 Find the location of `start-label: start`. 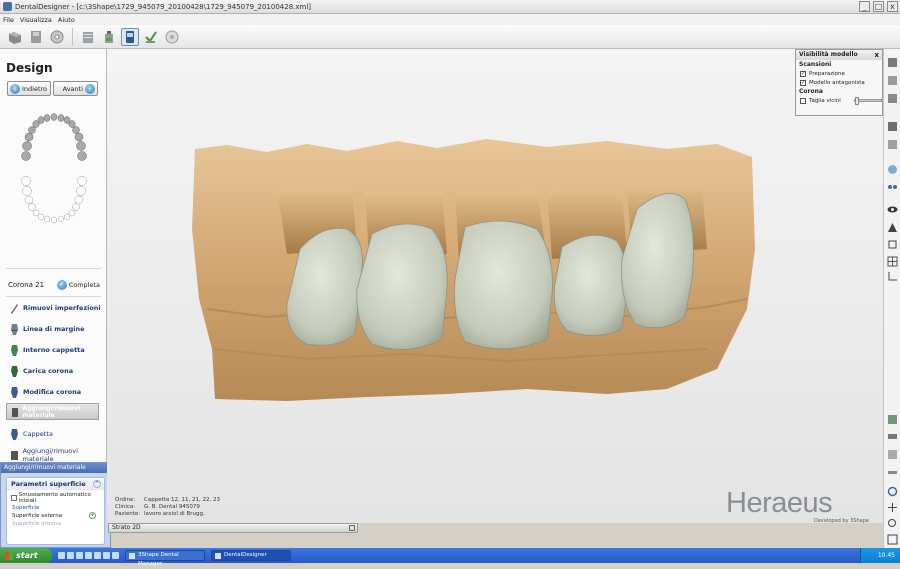

start-label: start is located at coordinates (27, 555).